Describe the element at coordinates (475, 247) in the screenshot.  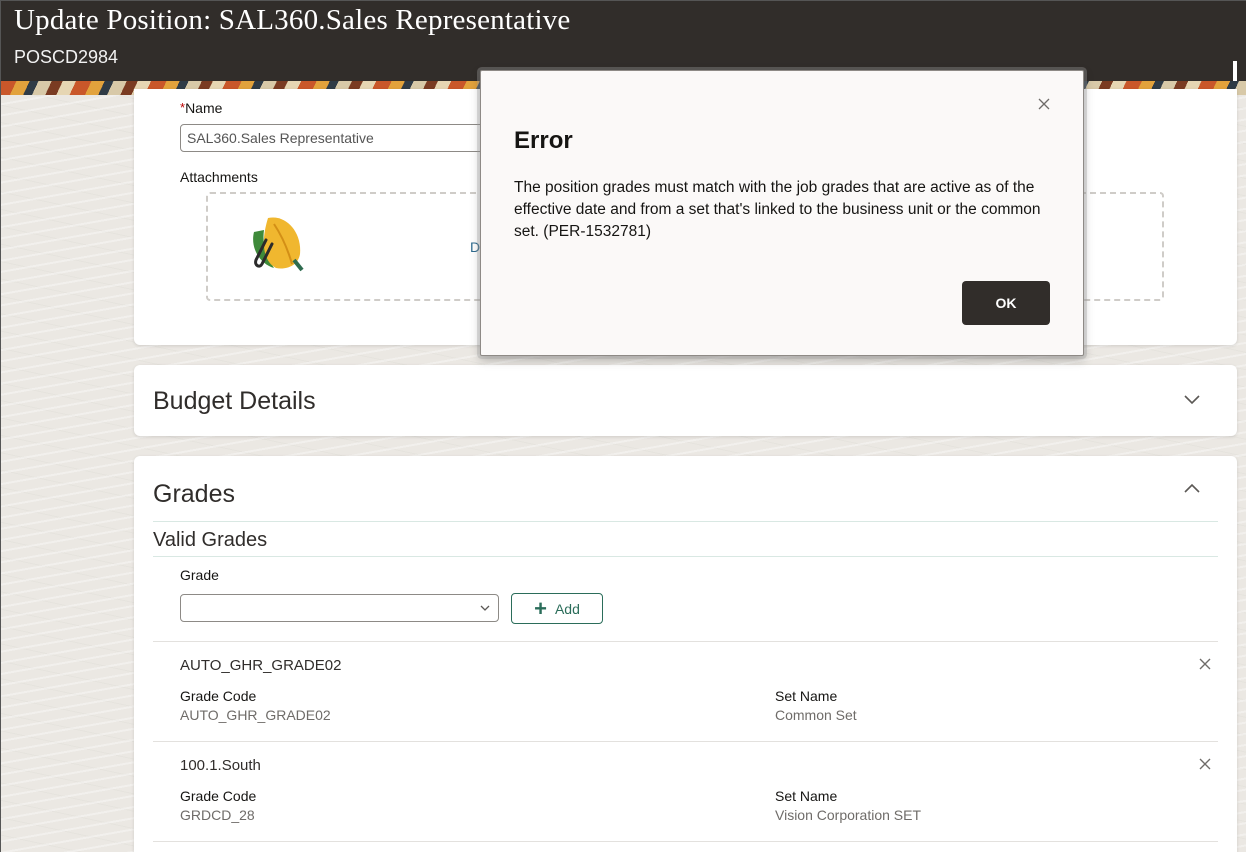
I see `dropzone-link: D` at that location.